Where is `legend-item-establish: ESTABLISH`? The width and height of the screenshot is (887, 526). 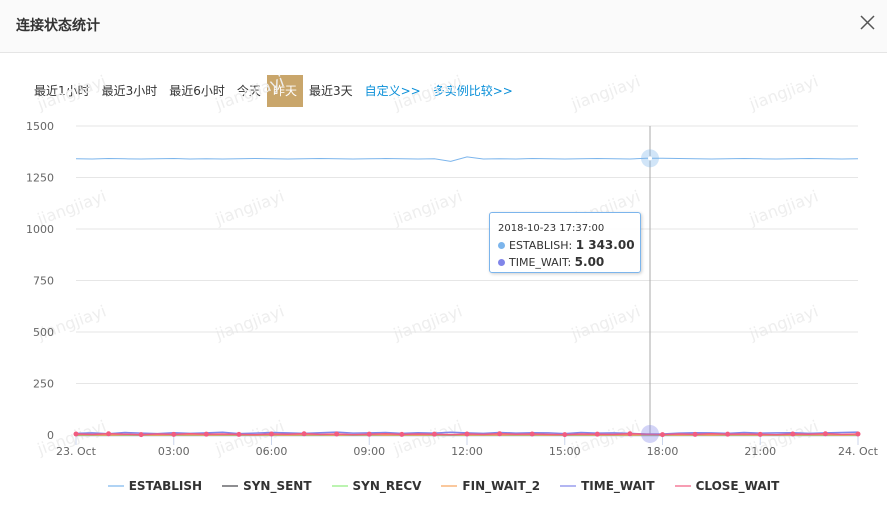
legend-item-establish: ESTABLISH is located at coordinates (155, 486).